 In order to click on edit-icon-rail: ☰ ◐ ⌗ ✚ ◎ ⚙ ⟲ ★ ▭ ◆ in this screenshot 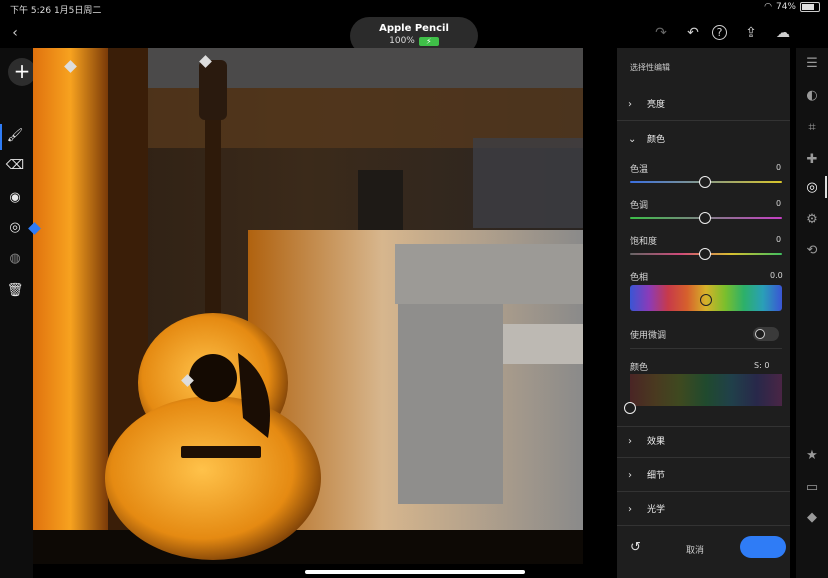, I will do `click(812, 313)`.